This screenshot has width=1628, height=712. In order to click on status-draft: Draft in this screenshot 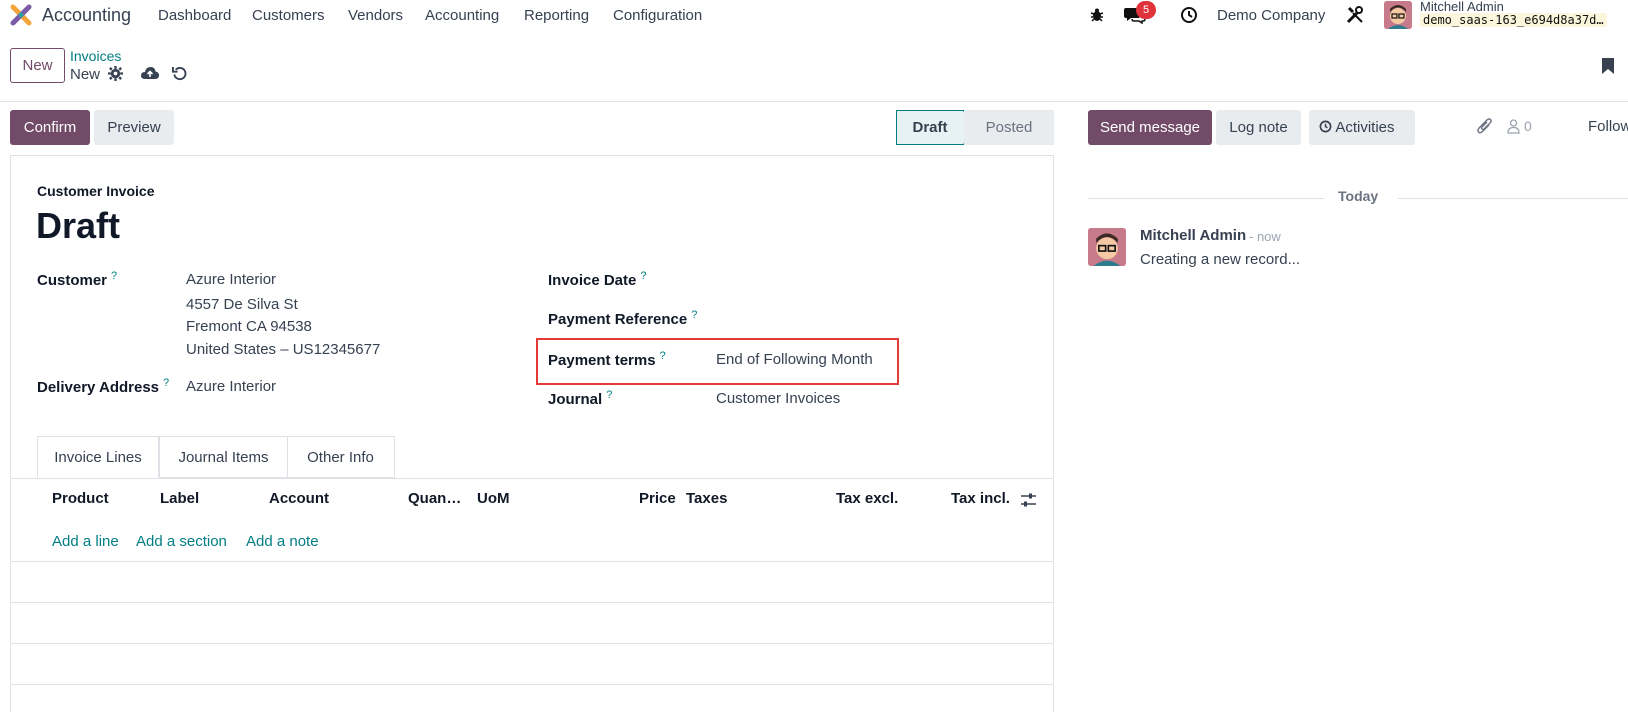, I will do `click(930, 127)`.